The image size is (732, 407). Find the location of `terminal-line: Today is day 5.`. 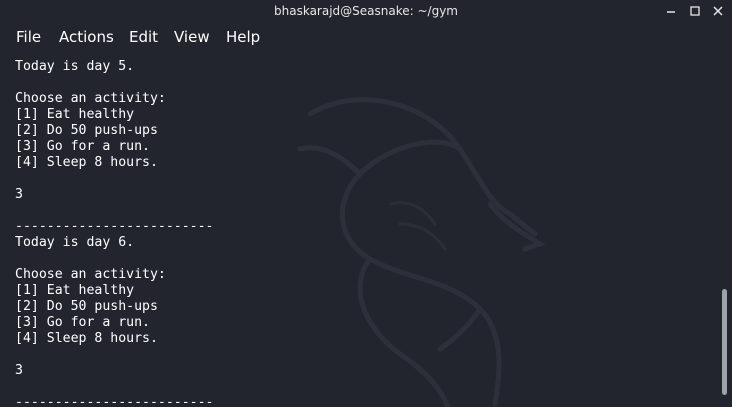

terminal-line: Today is day 5. is located at coordinates (75, 66).